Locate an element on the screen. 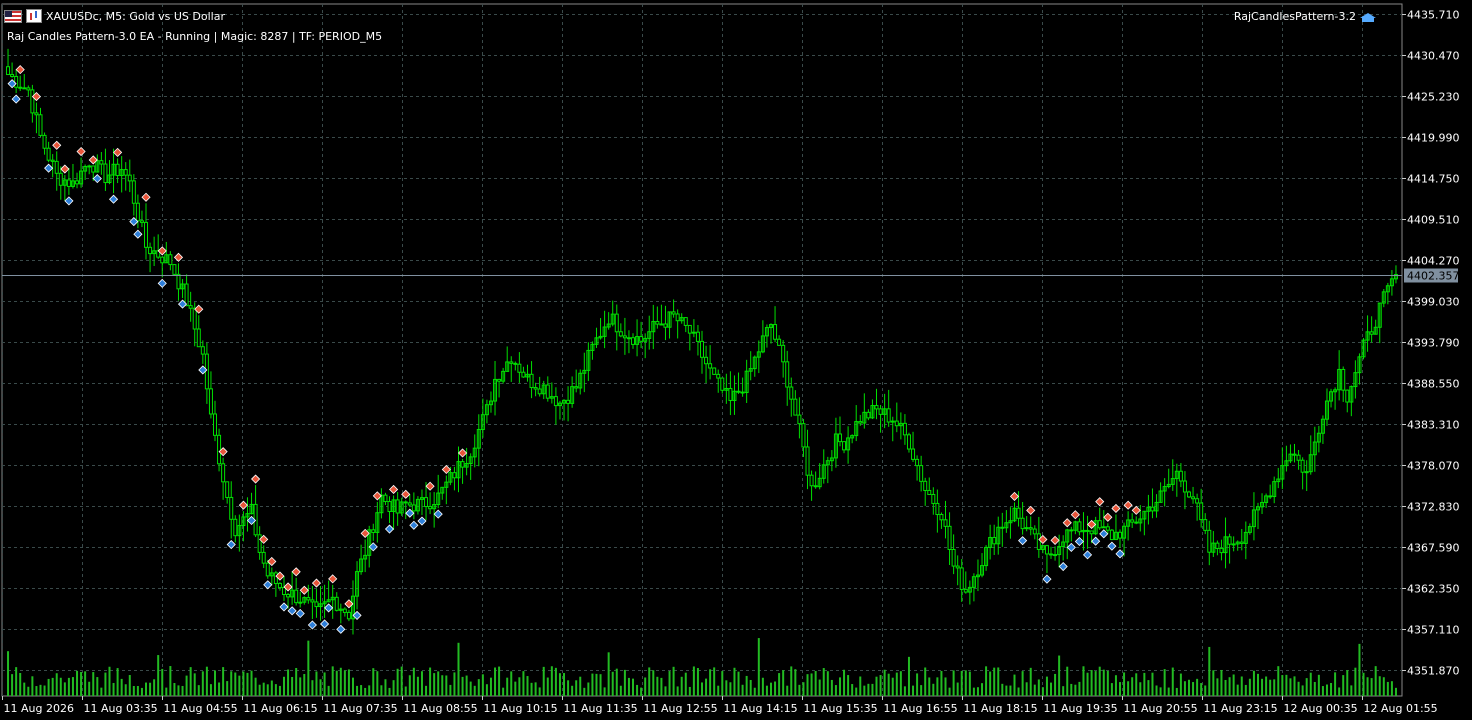 The image size is (1472, 720). y-tick-label: 4399.030 is located at coordinates (1433, 302).